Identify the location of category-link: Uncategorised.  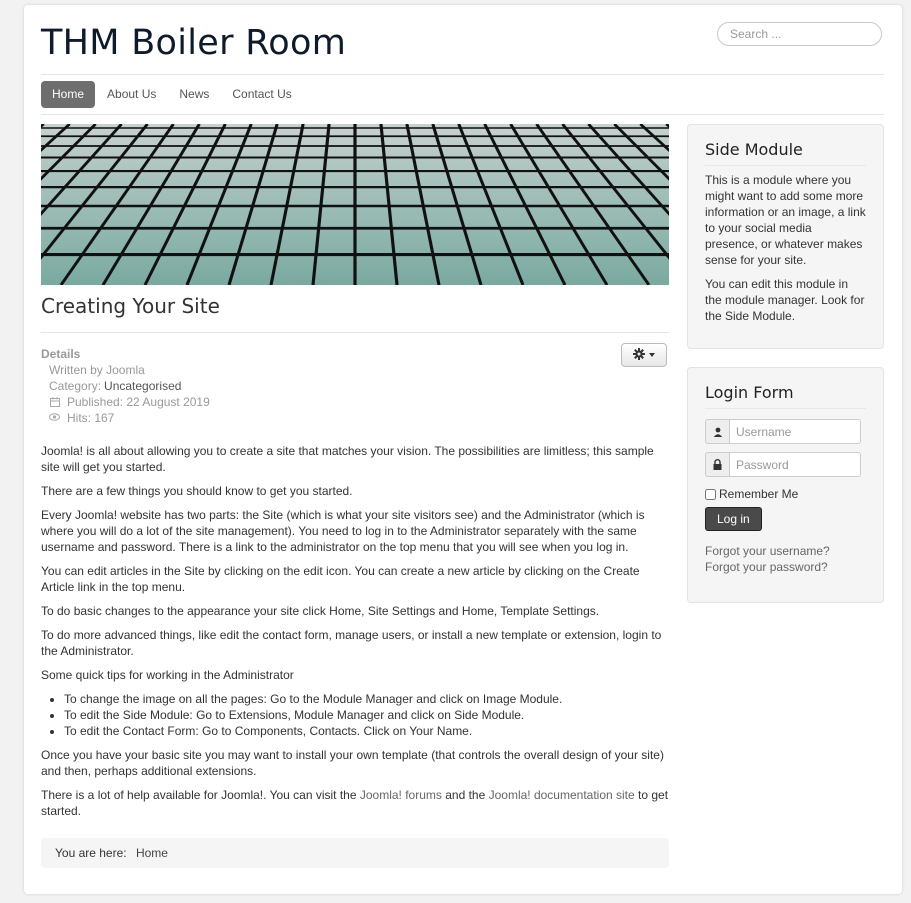
(142, 386).